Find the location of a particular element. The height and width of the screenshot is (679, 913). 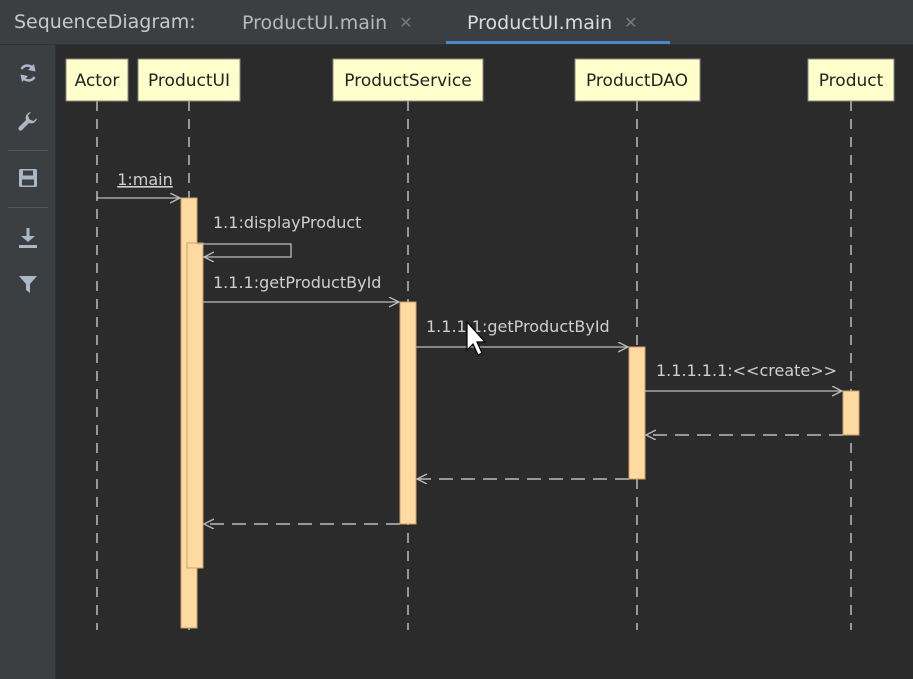

settings-button is located at coordinates (28, 121).